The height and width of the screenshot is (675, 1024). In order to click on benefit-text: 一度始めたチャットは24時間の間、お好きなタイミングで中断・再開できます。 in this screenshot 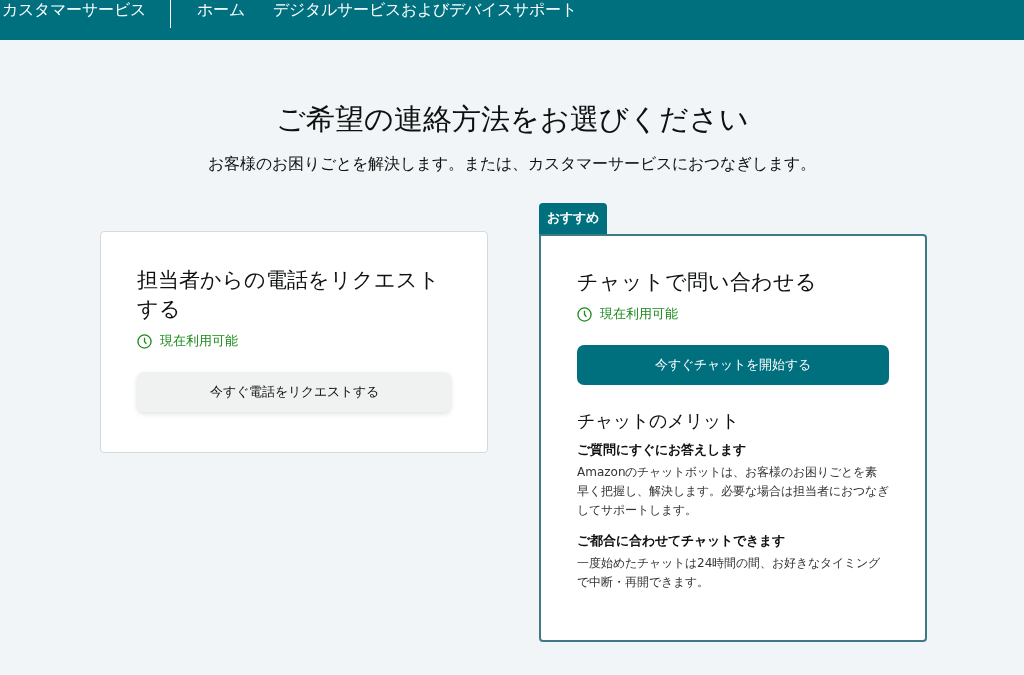, I will do `click(729, 573)`.